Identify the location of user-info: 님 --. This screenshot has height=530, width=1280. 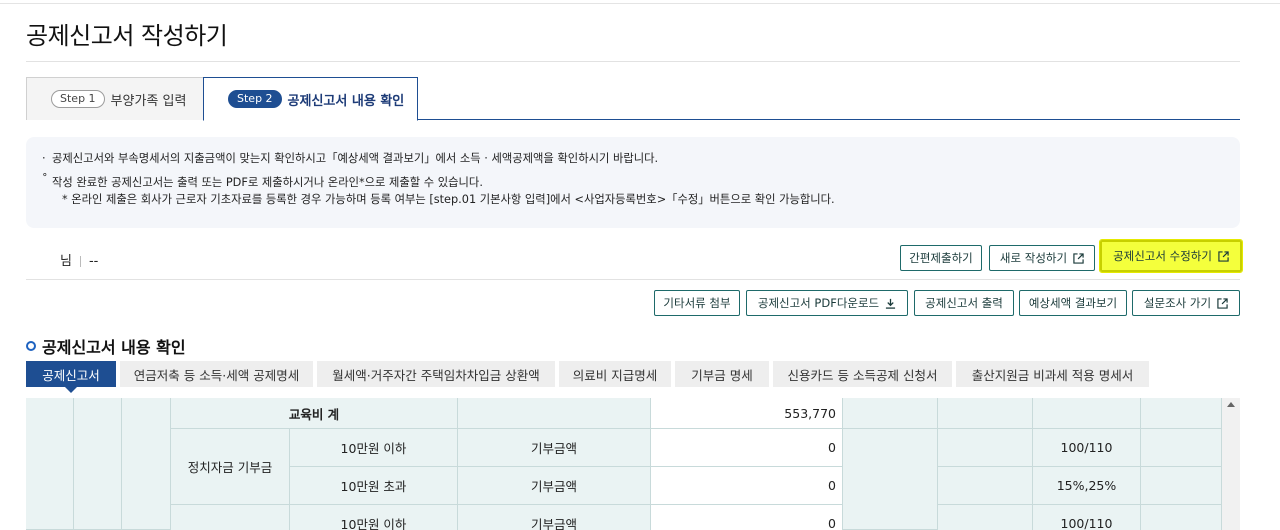
(79, 259).